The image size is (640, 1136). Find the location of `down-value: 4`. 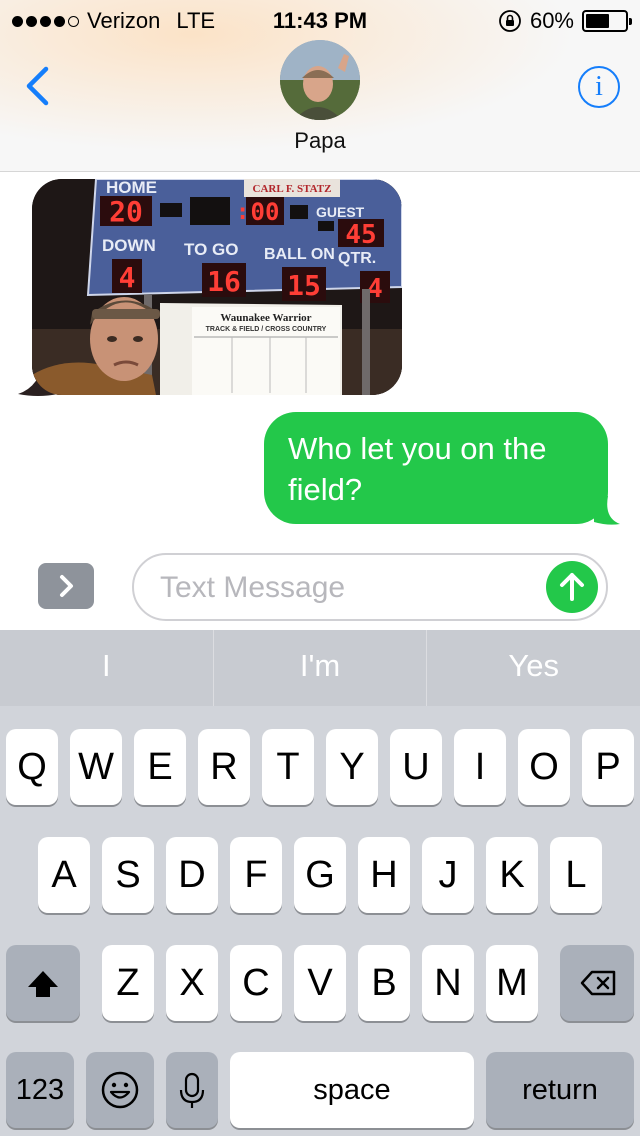

down-value: 4 is located at coordinates (127, 277).